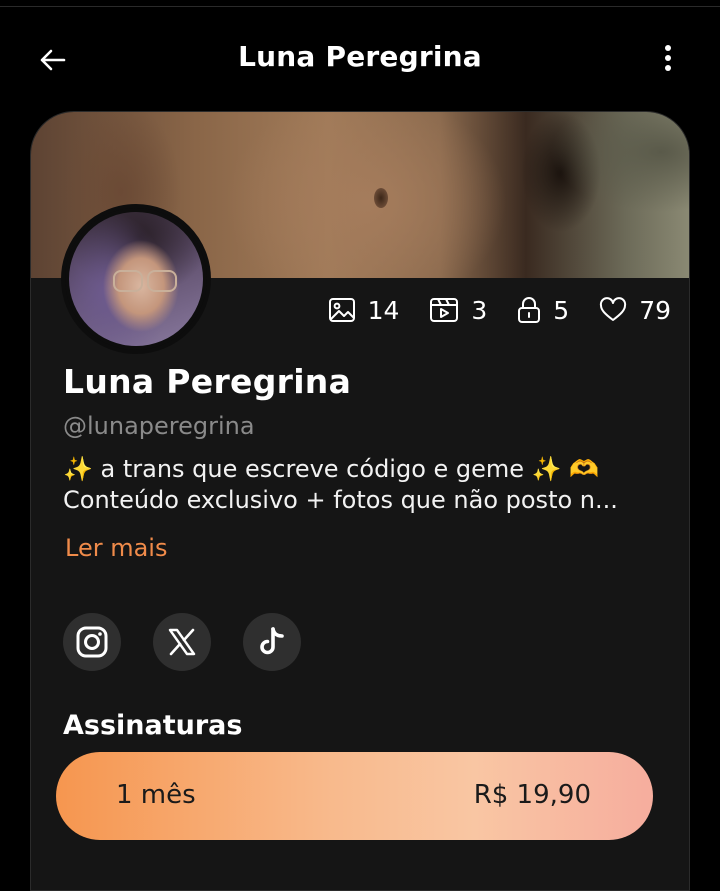 This screenshot has height=891, width=720. What do you see at coordinates (128, 281) in the screenshot?
I see `avatar-detail-left` at bounding box center [128, 281].